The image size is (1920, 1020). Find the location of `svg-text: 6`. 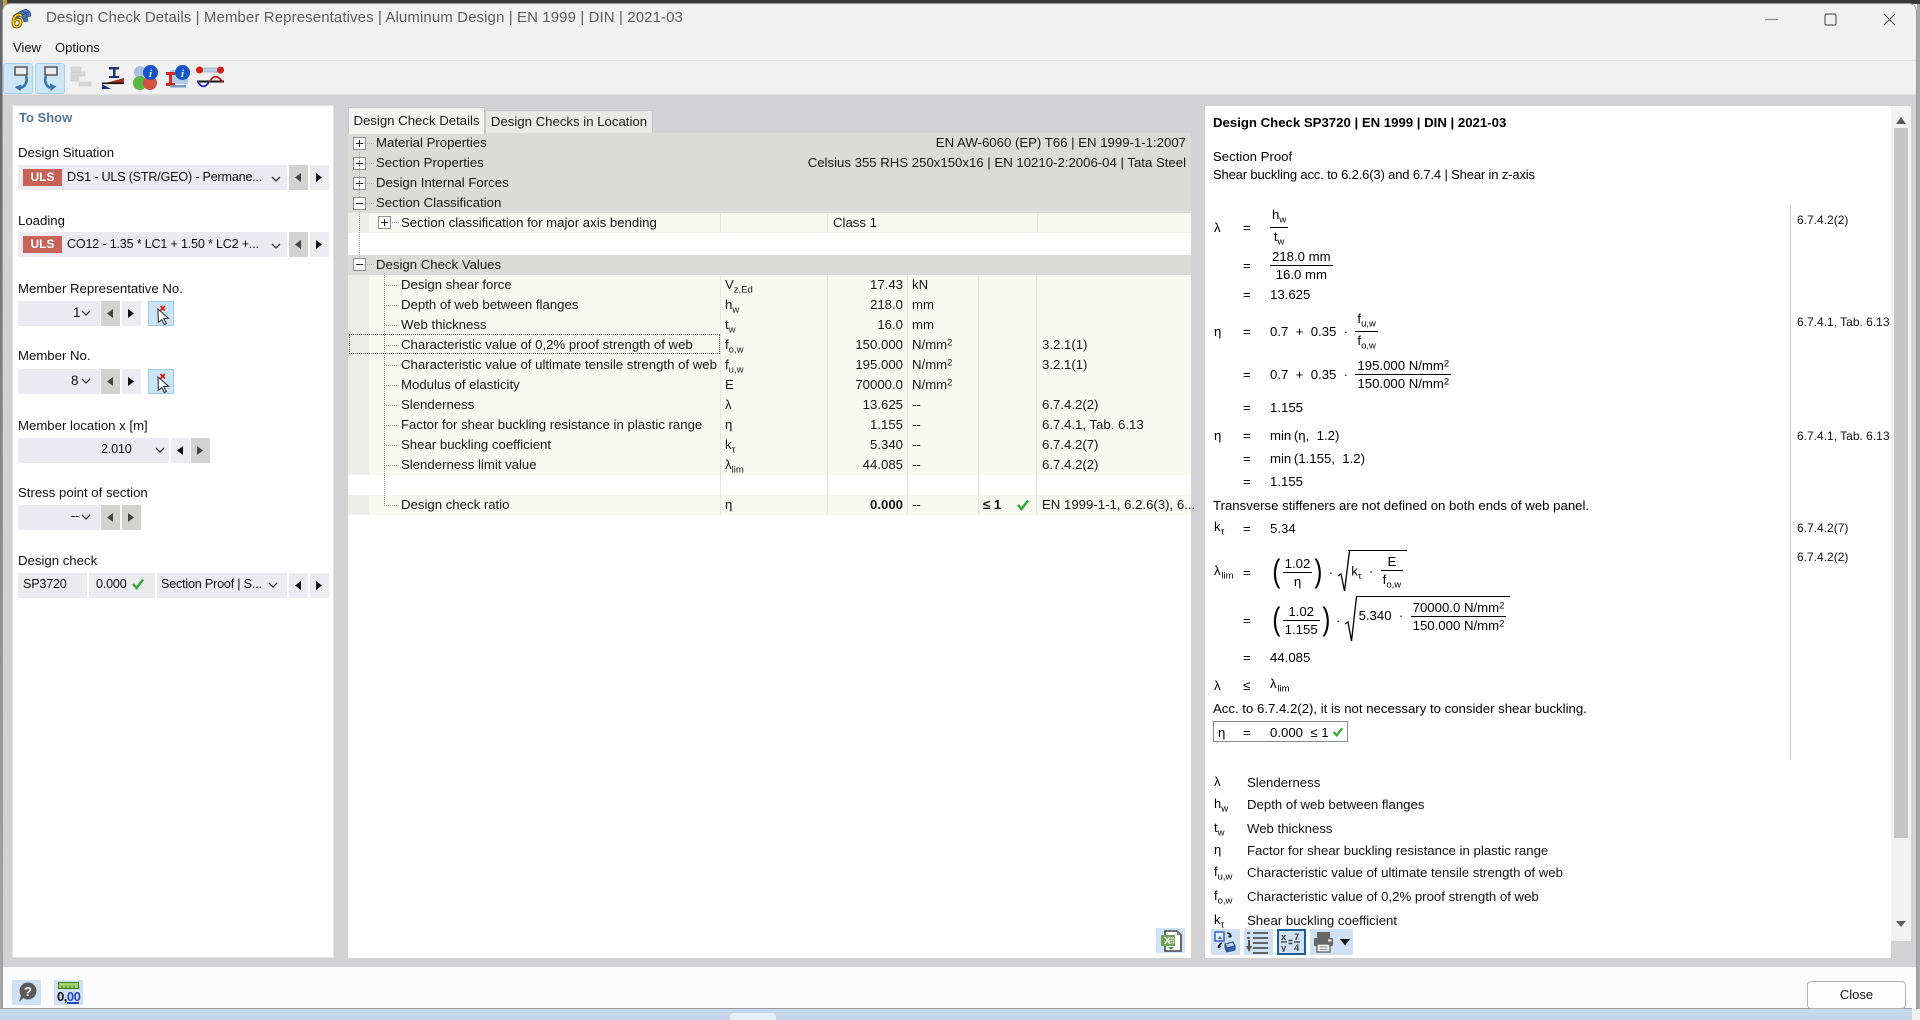

svg-text: 6 is located at coordinates (17, 20).